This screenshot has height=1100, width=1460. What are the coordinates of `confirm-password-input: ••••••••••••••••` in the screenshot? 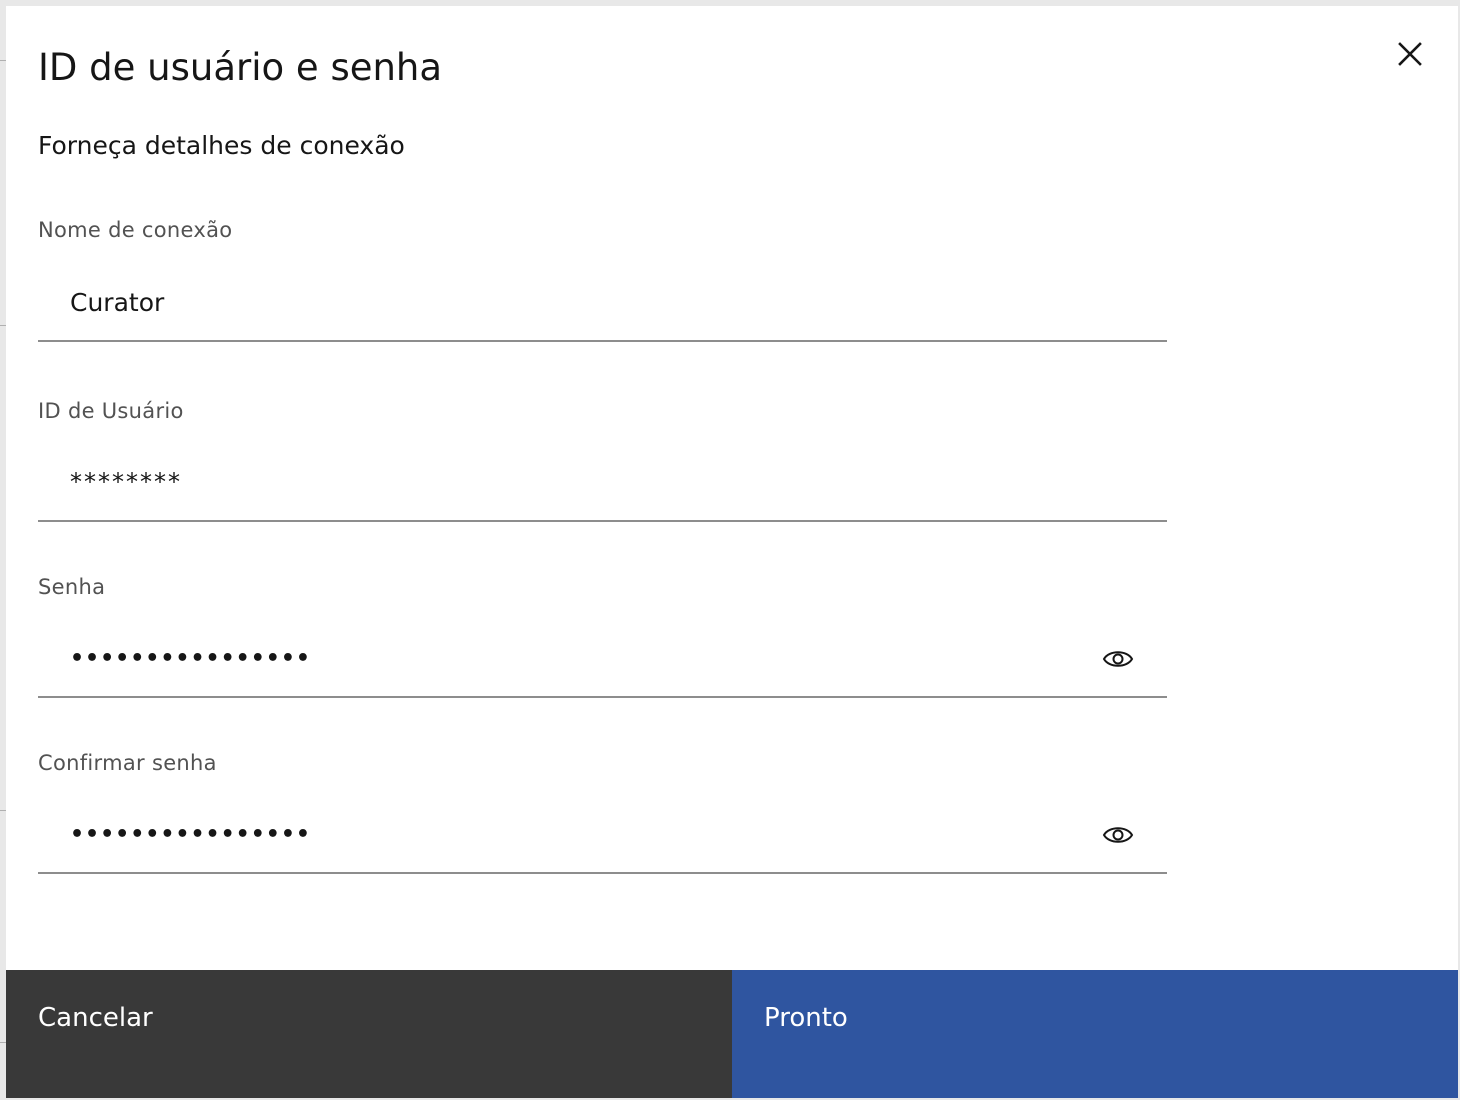 It's located at (602, 834).